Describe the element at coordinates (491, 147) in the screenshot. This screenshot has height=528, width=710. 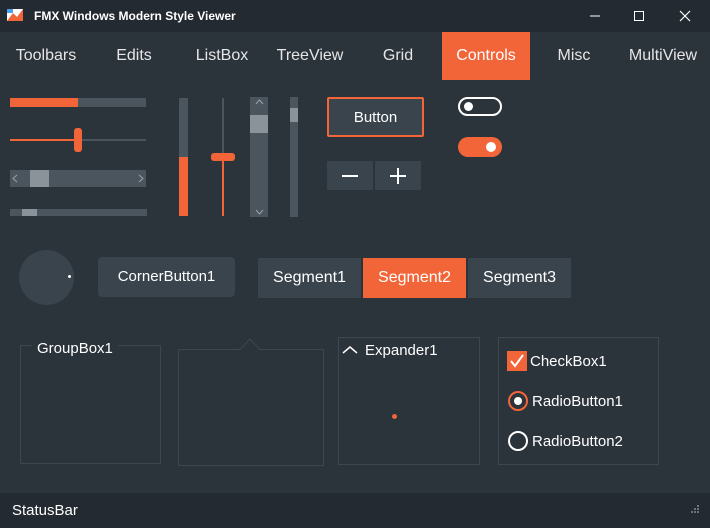
I see `switch-knob-on` at that location.